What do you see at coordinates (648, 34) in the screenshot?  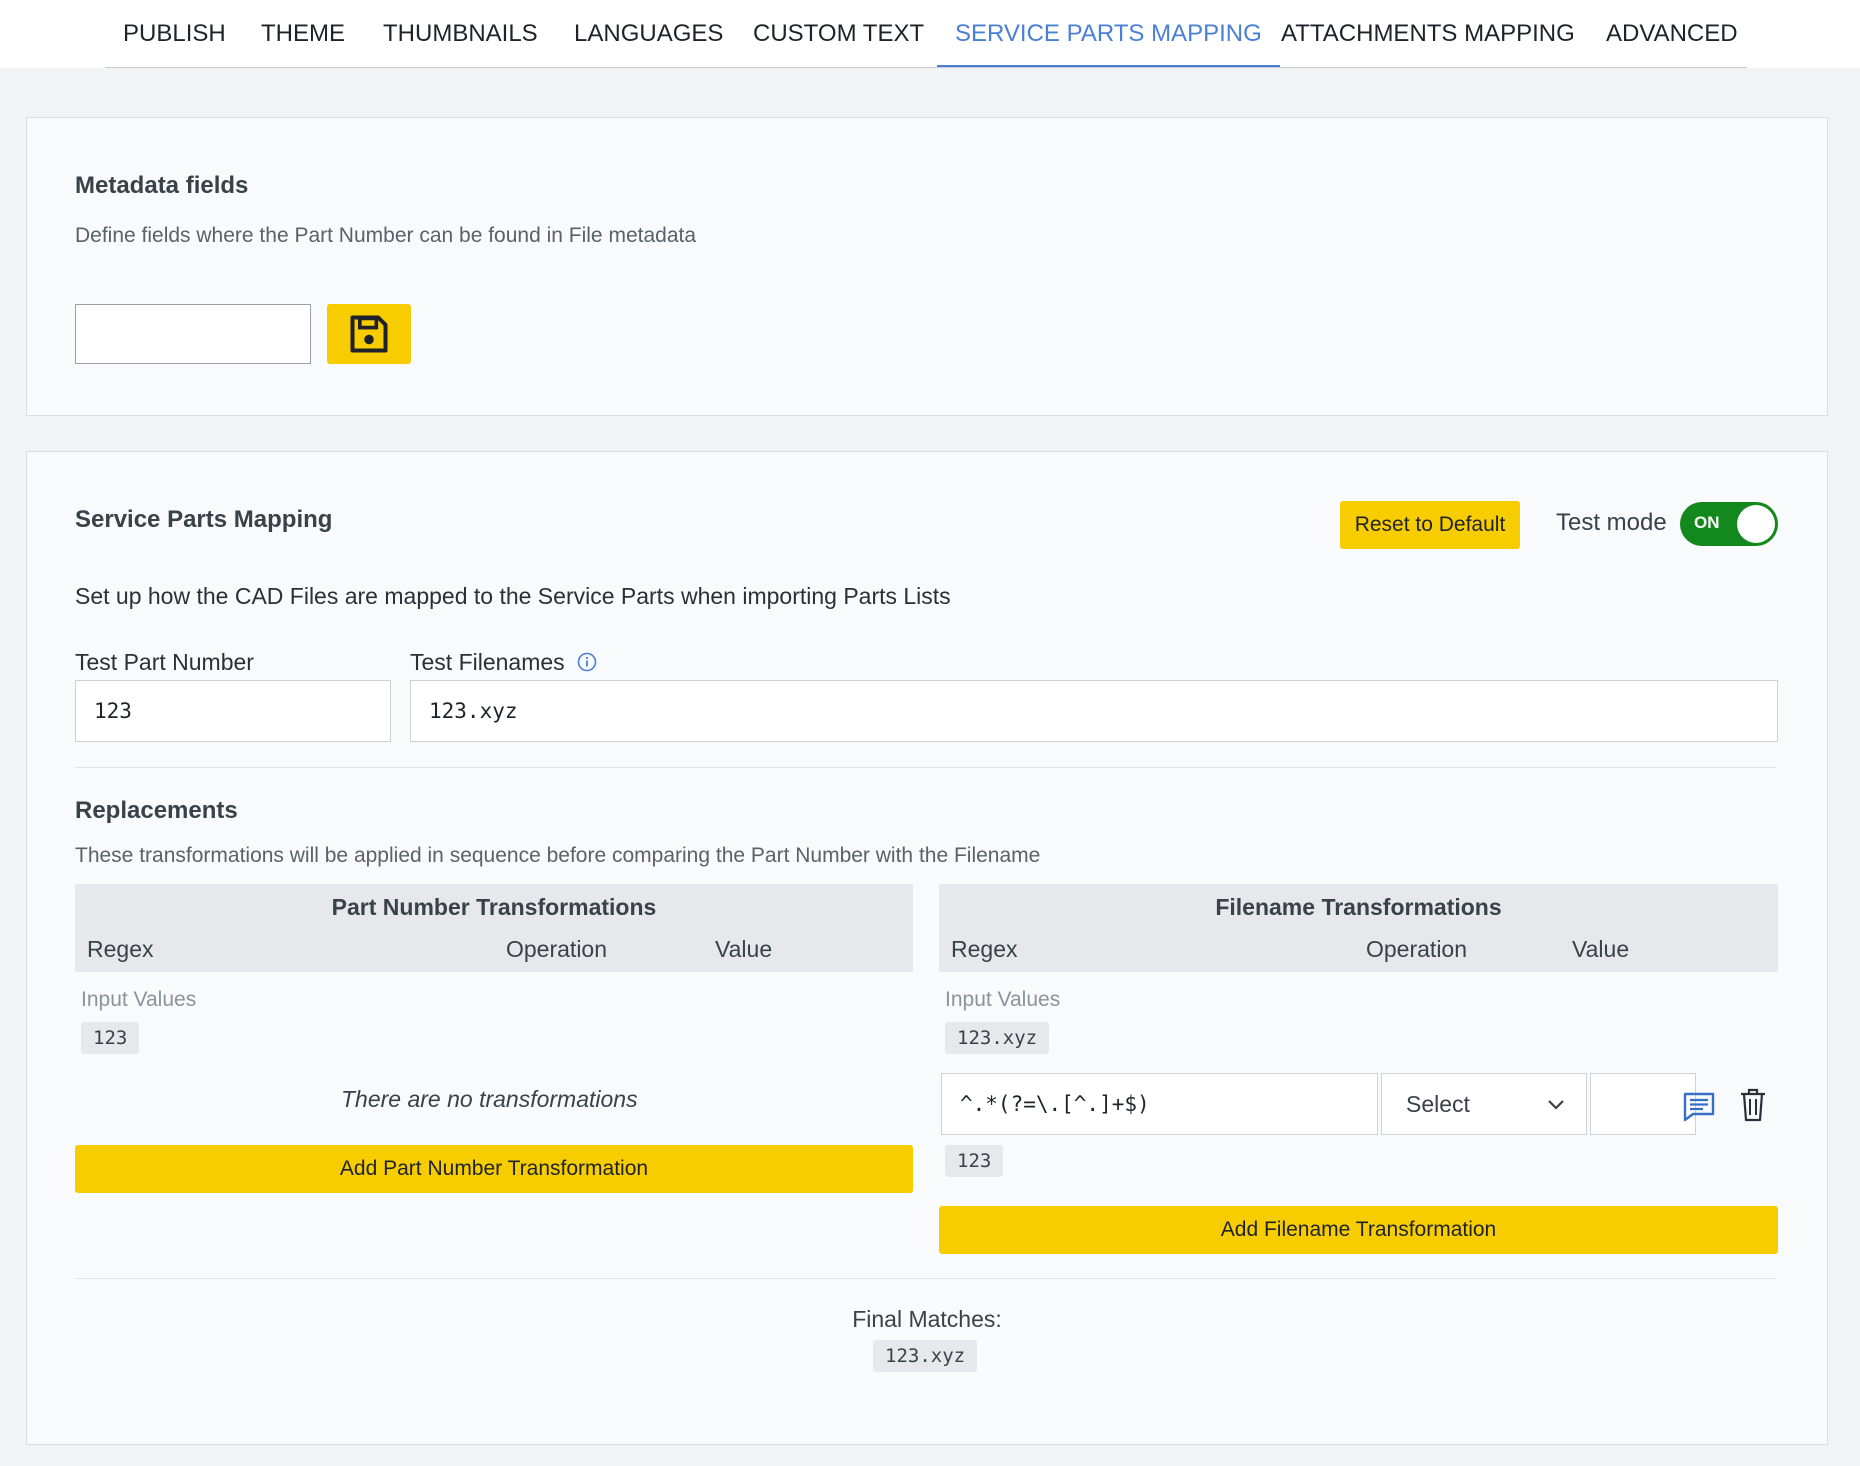 I see `tab-languages: LANGUAGES` at bounding box center [648, 34].